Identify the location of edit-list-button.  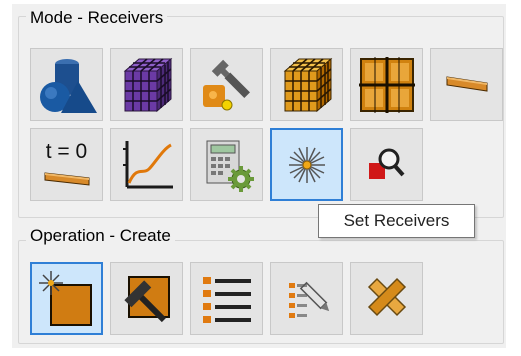
(306, 298).